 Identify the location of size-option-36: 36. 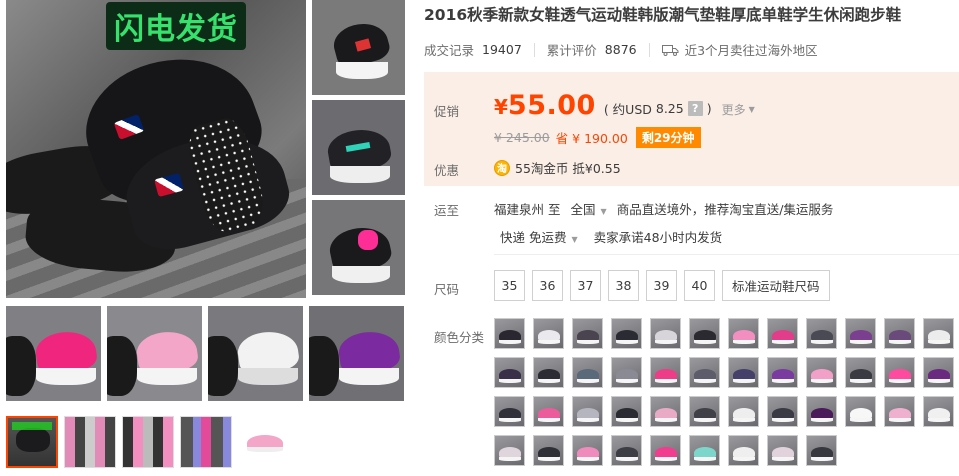
(547, 285).